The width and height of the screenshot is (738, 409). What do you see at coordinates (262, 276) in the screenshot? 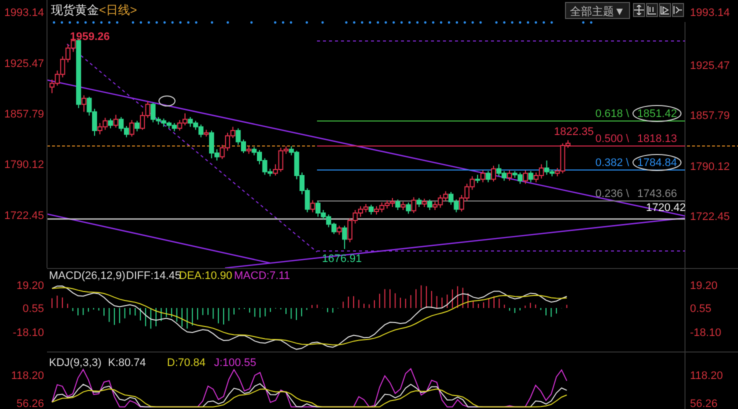
I see `macd-value: MACD:7.11` at bounding box center [262, 276].